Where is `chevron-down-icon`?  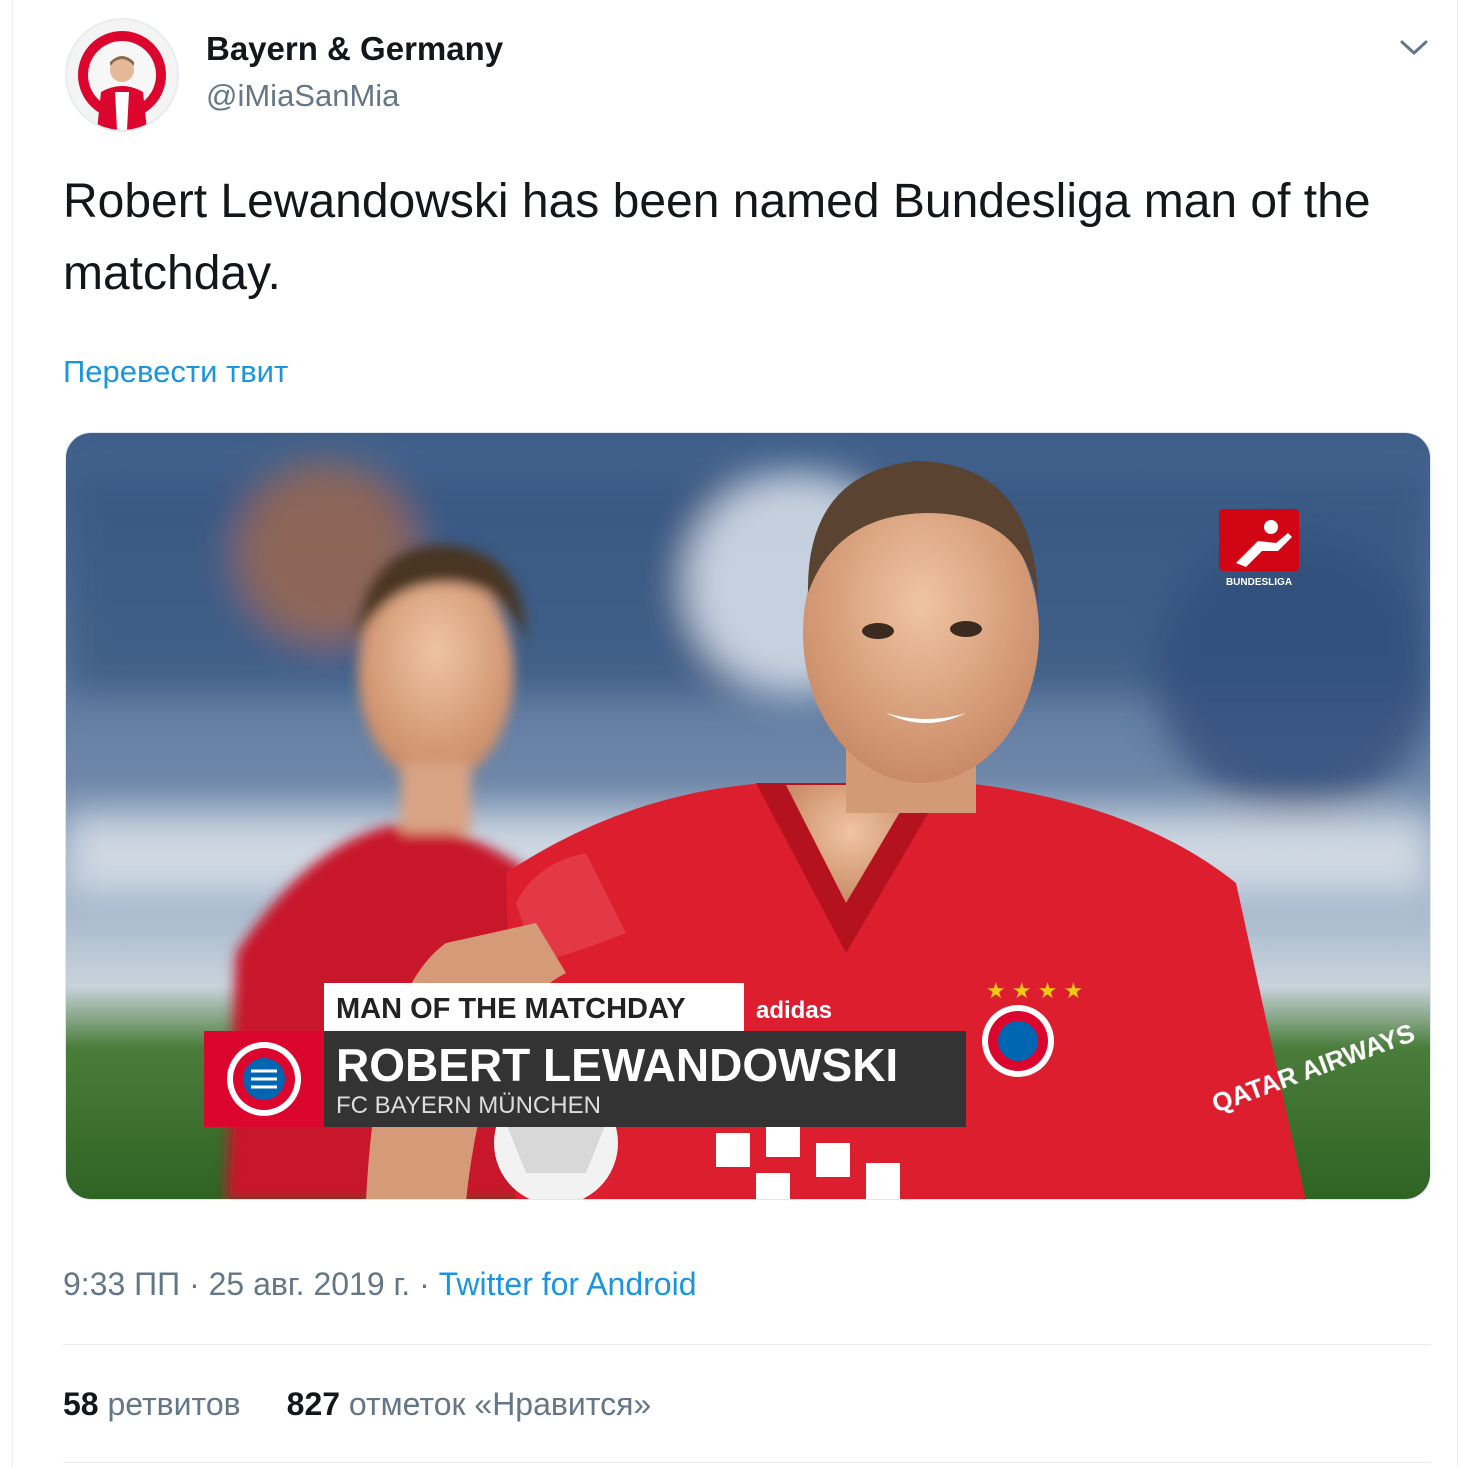 chevron-down-icon is located at coordinates (1414, 47).